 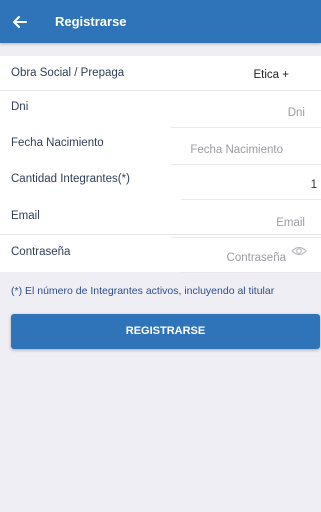 What do you see at coordinates (299, 251) in the screenshot?
I see `eye-icon` at bounding box center [299, 251].